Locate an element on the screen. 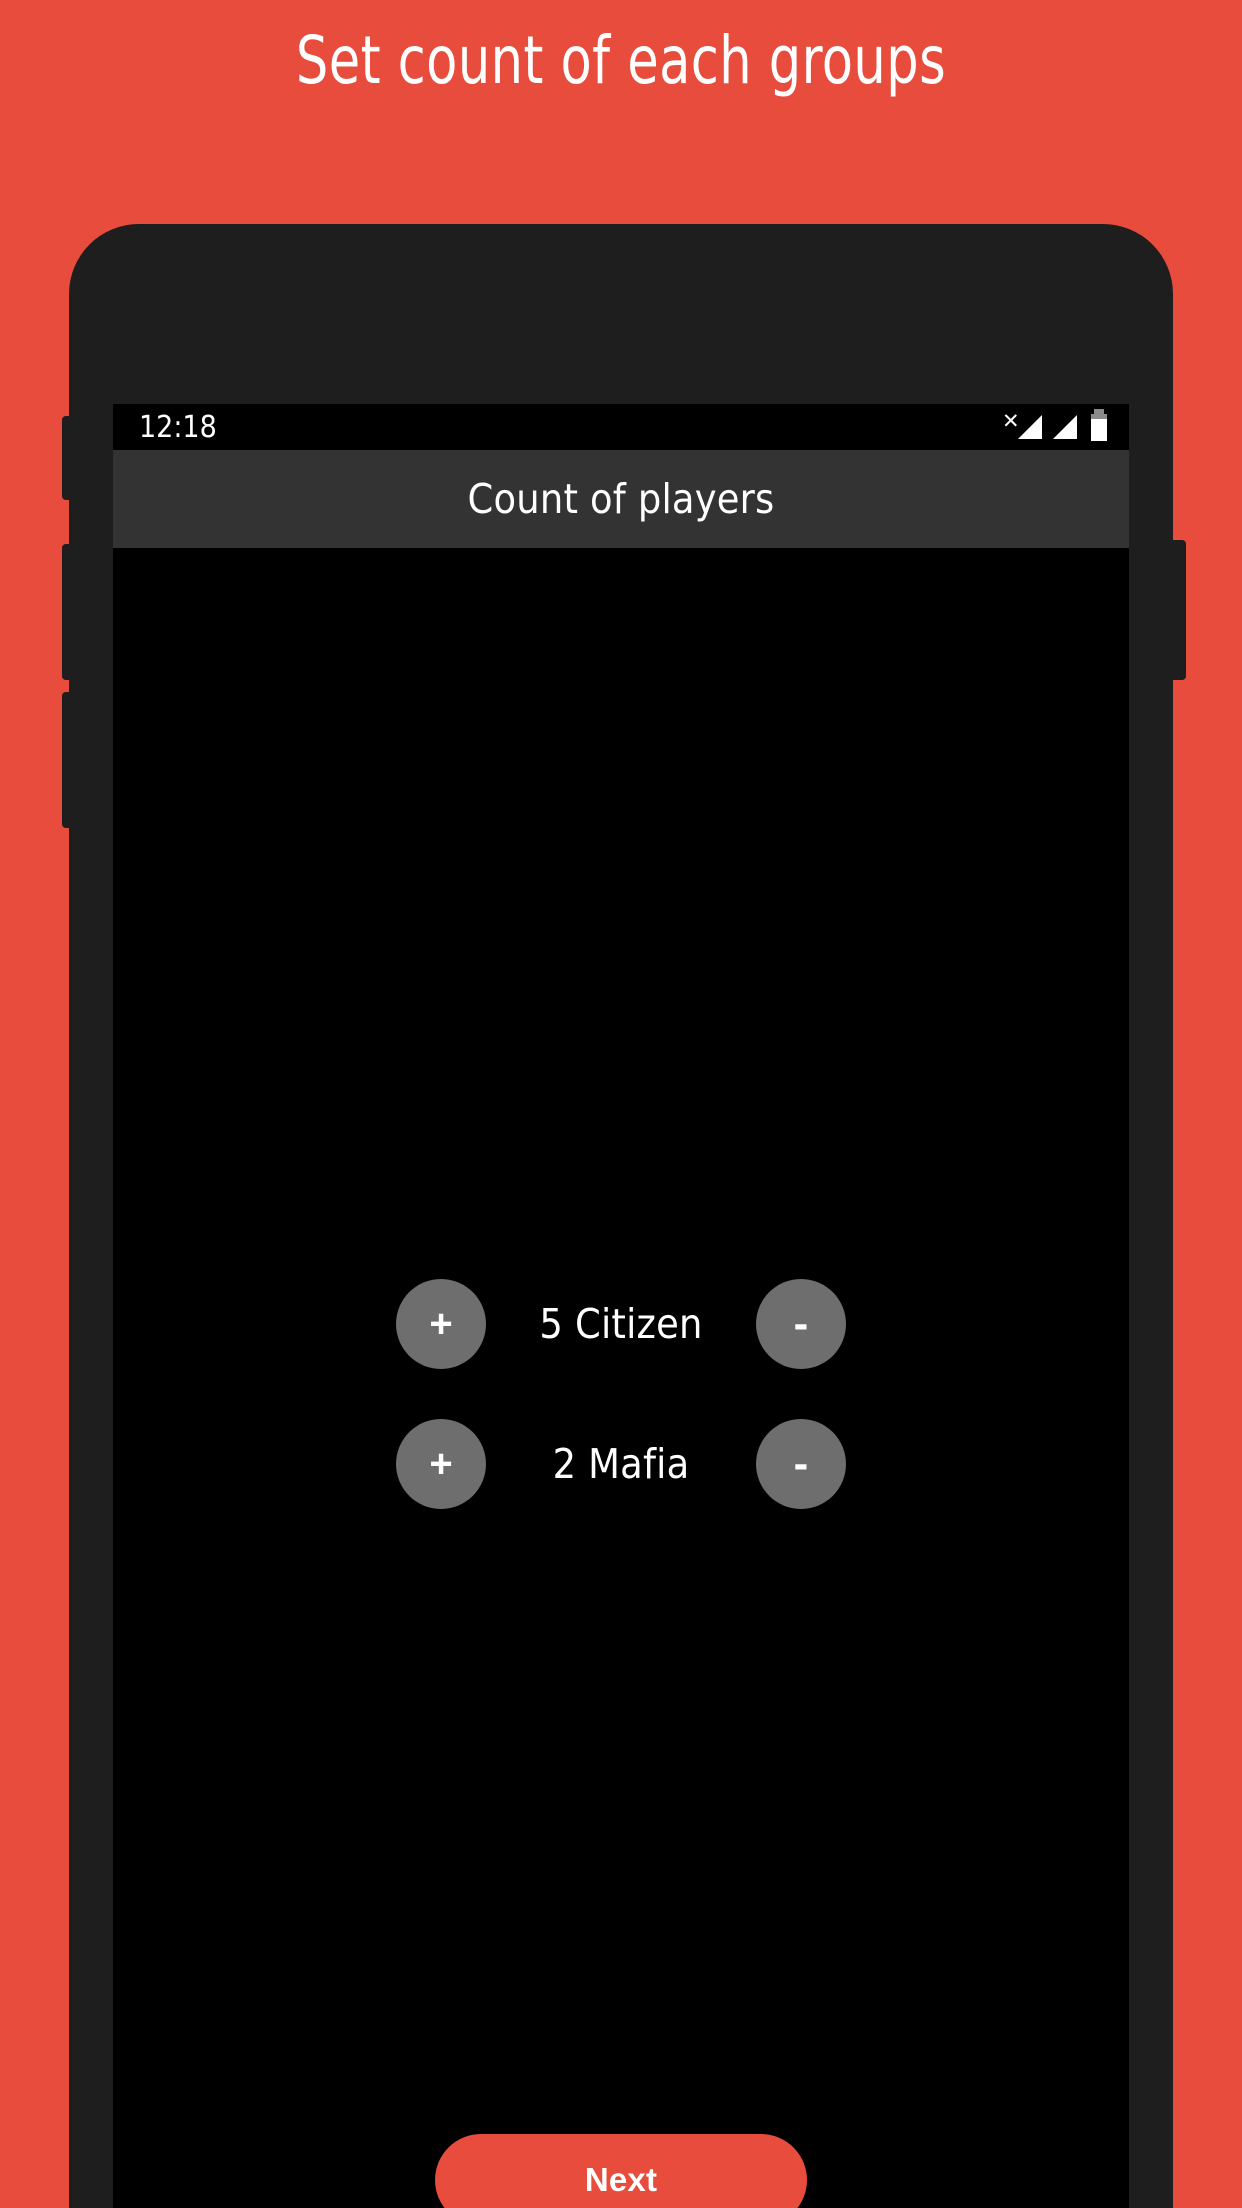 The image size is (1242, 2208). mute-switch-key is located at coordinates (68, 458).